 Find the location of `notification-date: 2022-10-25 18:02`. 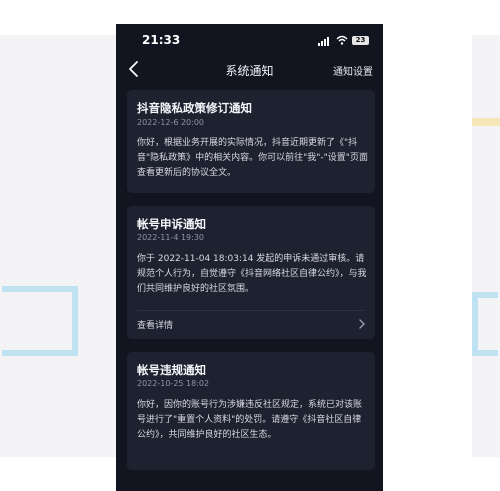

notification-date: 2022-10-25 18:02 is located at coordinates (173, 383).